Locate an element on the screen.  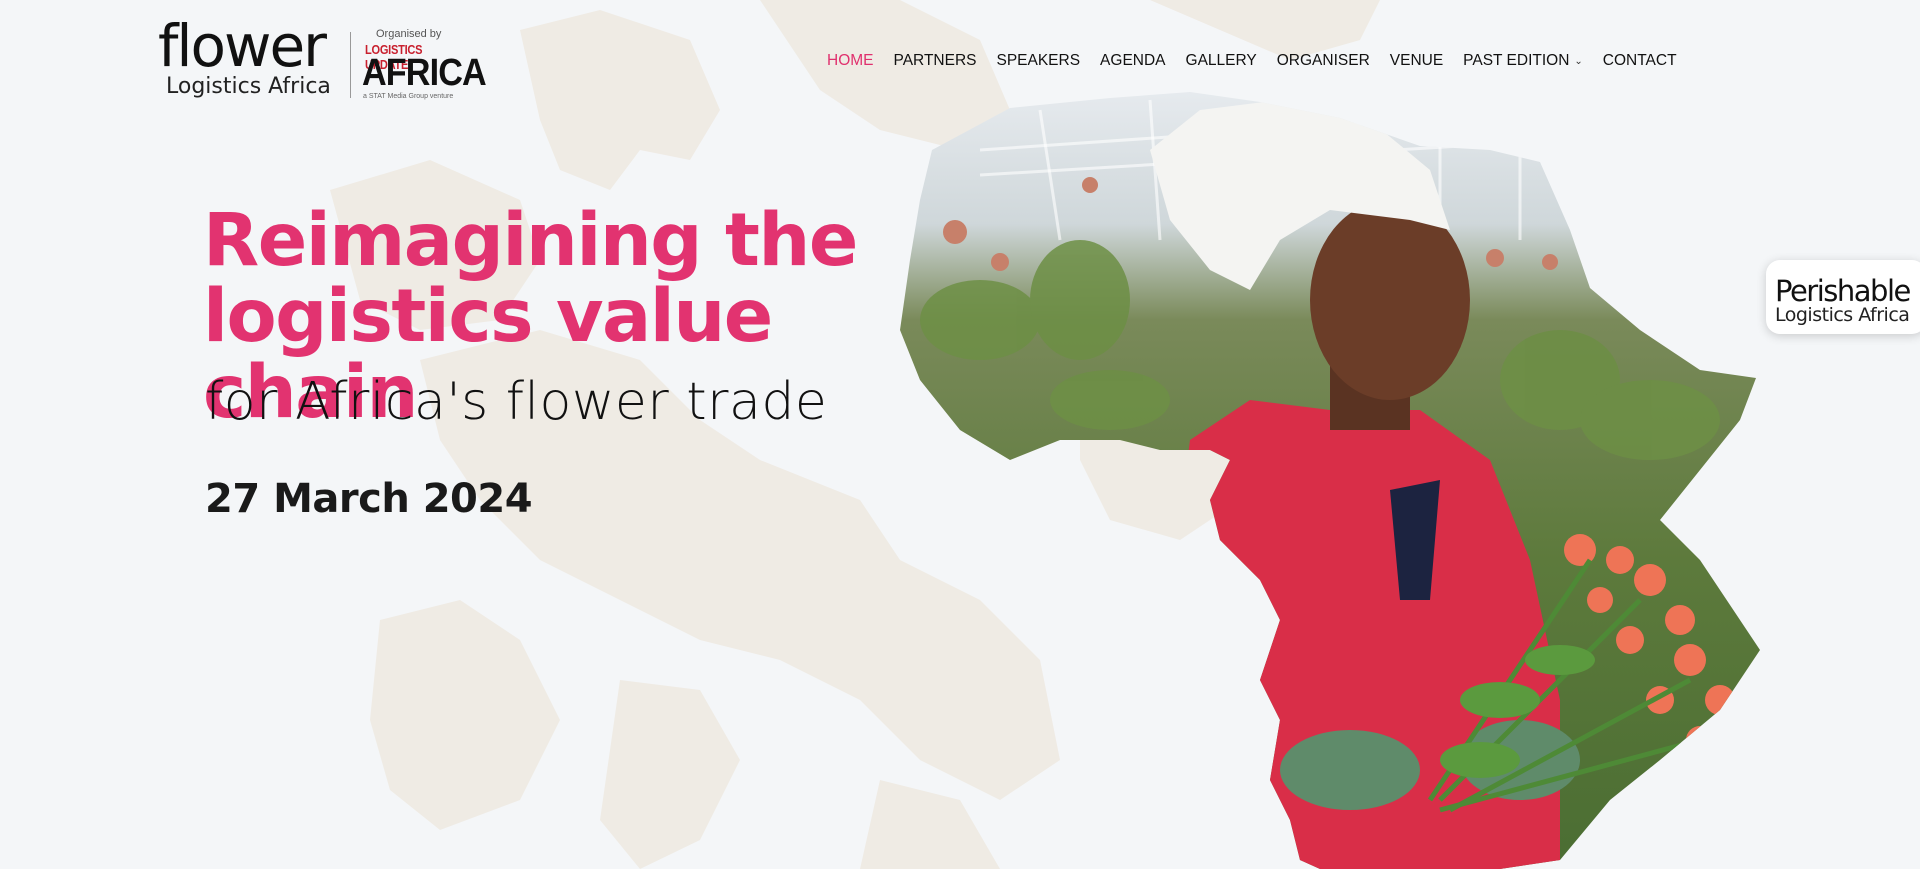
nav-home: HOME is located at coordinates (850, 61).